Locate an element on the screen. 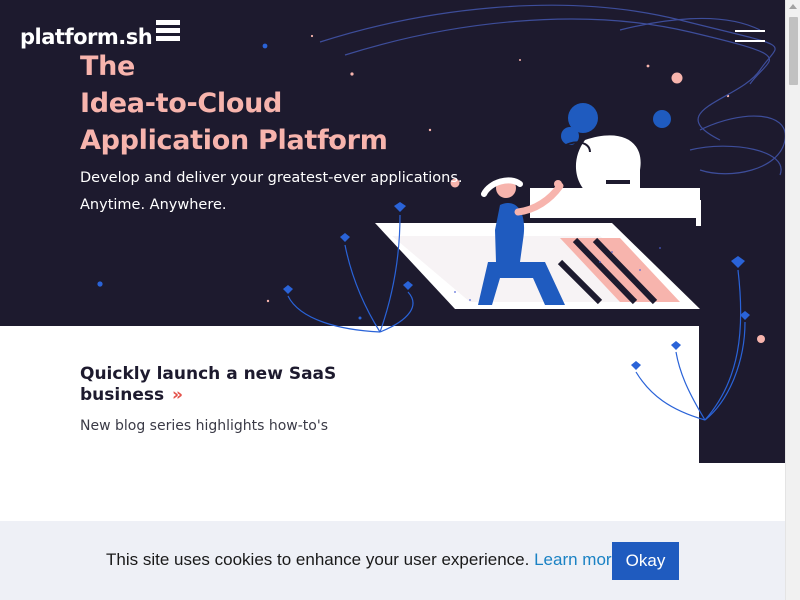  promo-subtitle: New blog series highlights how-to's is located at coordinates (204, 426).